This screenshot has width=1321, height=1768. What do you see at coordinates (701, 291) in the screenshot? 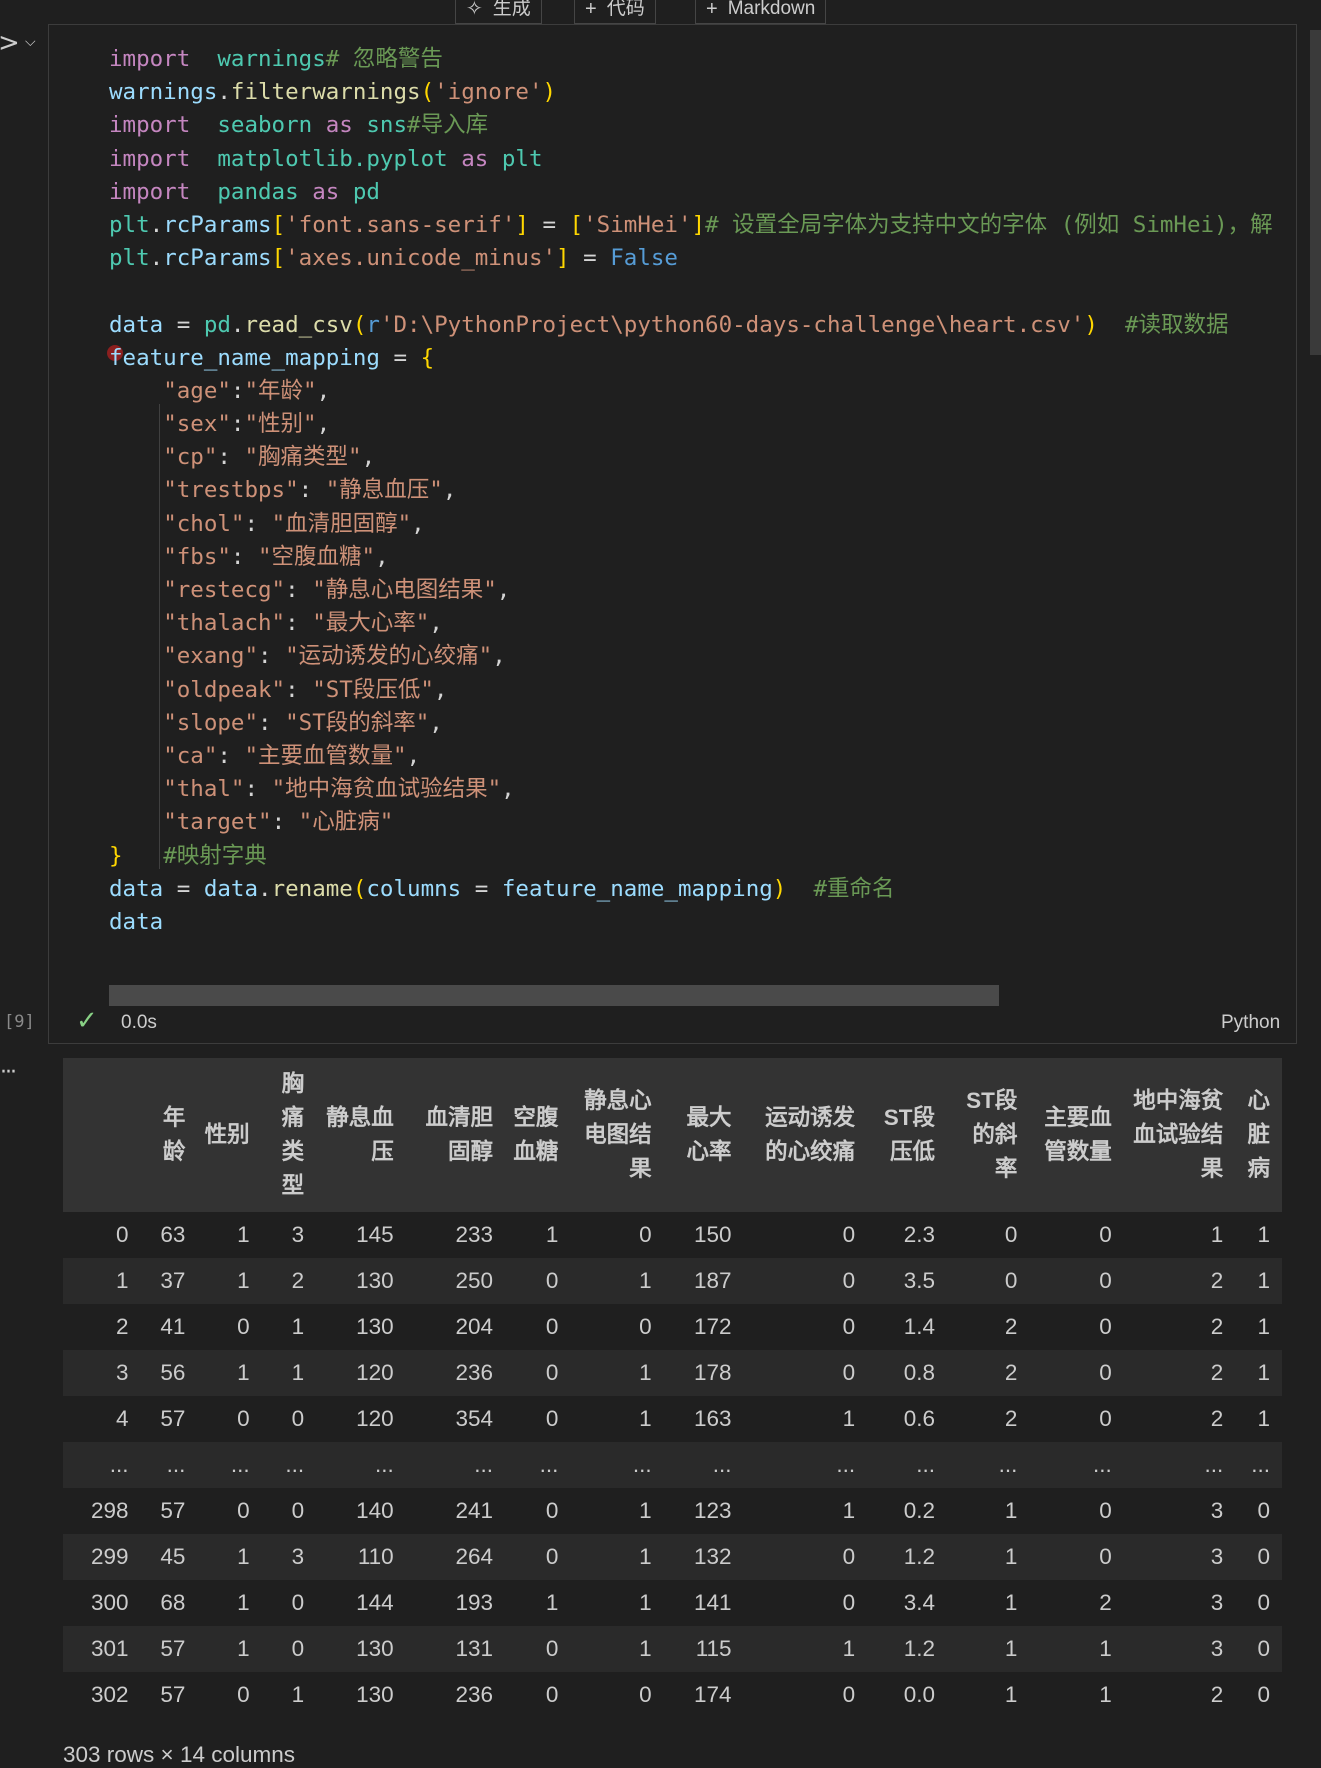
I see `code-line` at bounding box center [701, 291].